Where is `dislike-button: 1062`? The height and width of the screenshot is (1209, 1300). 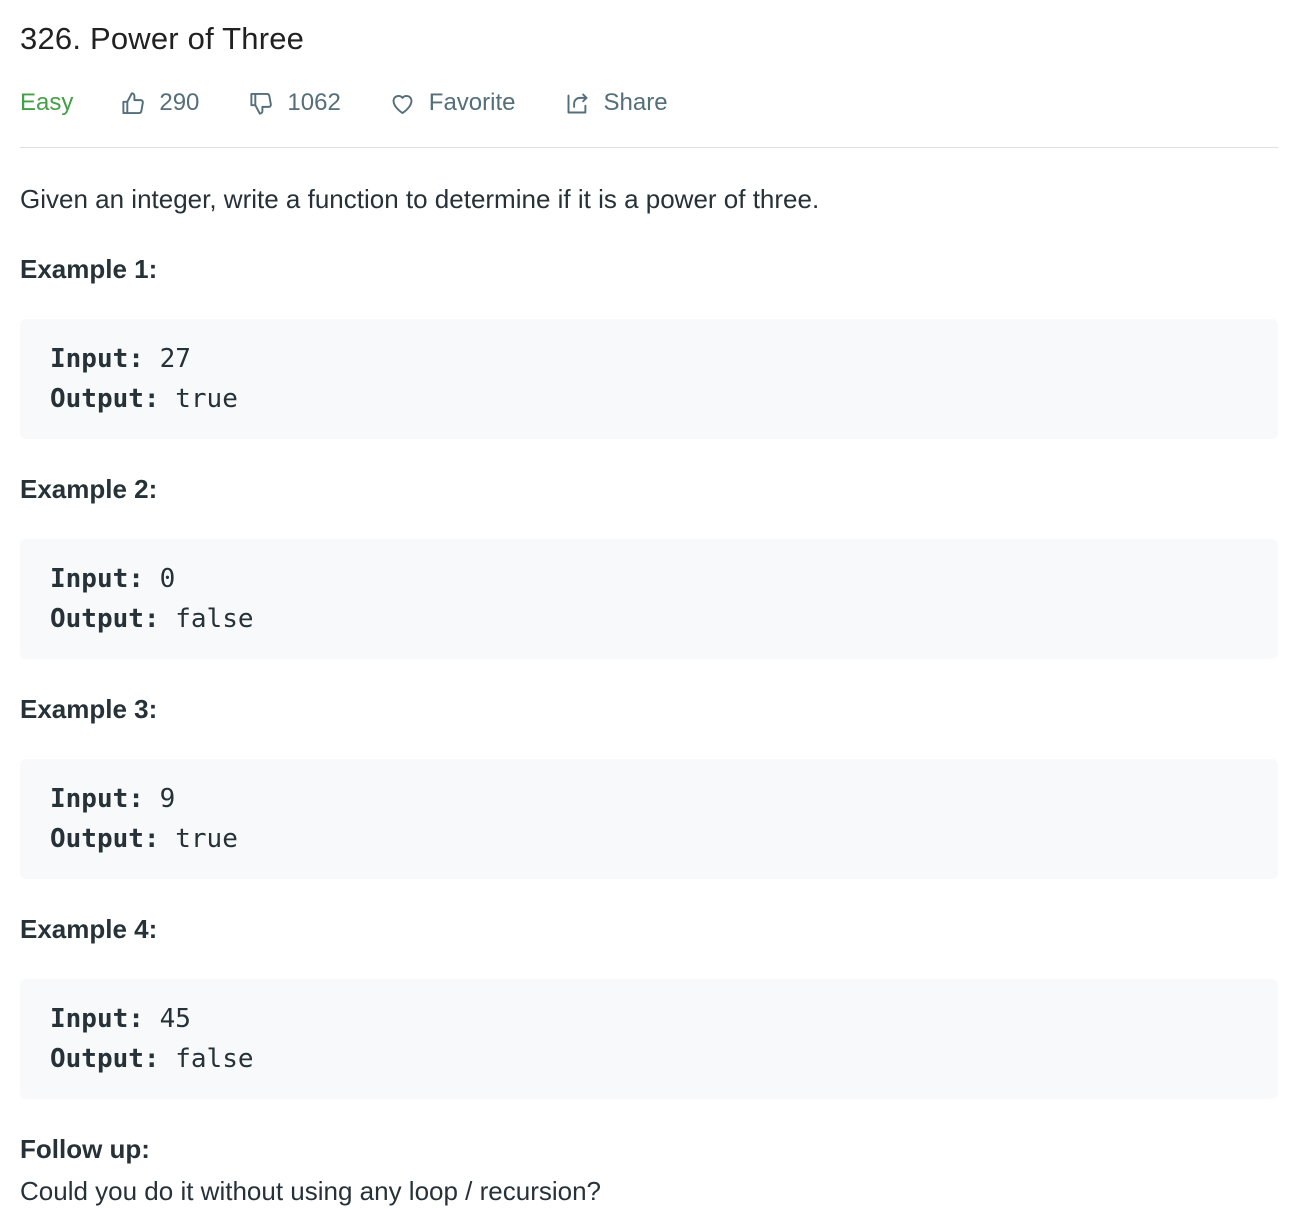 dislike-button: 1062 is located at coordinates (294, 103).